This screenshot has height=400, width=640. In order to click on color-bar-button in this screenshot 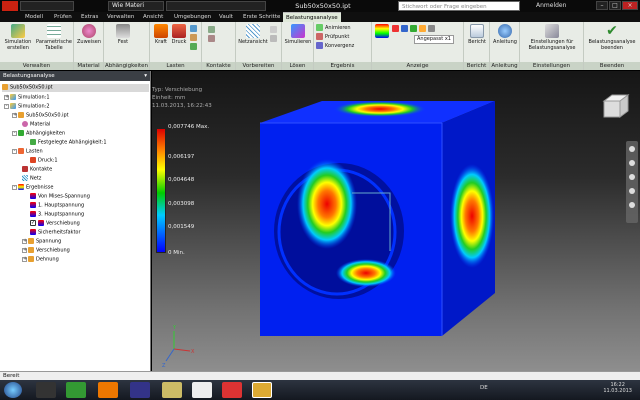, I will do `click(382, 31)`.